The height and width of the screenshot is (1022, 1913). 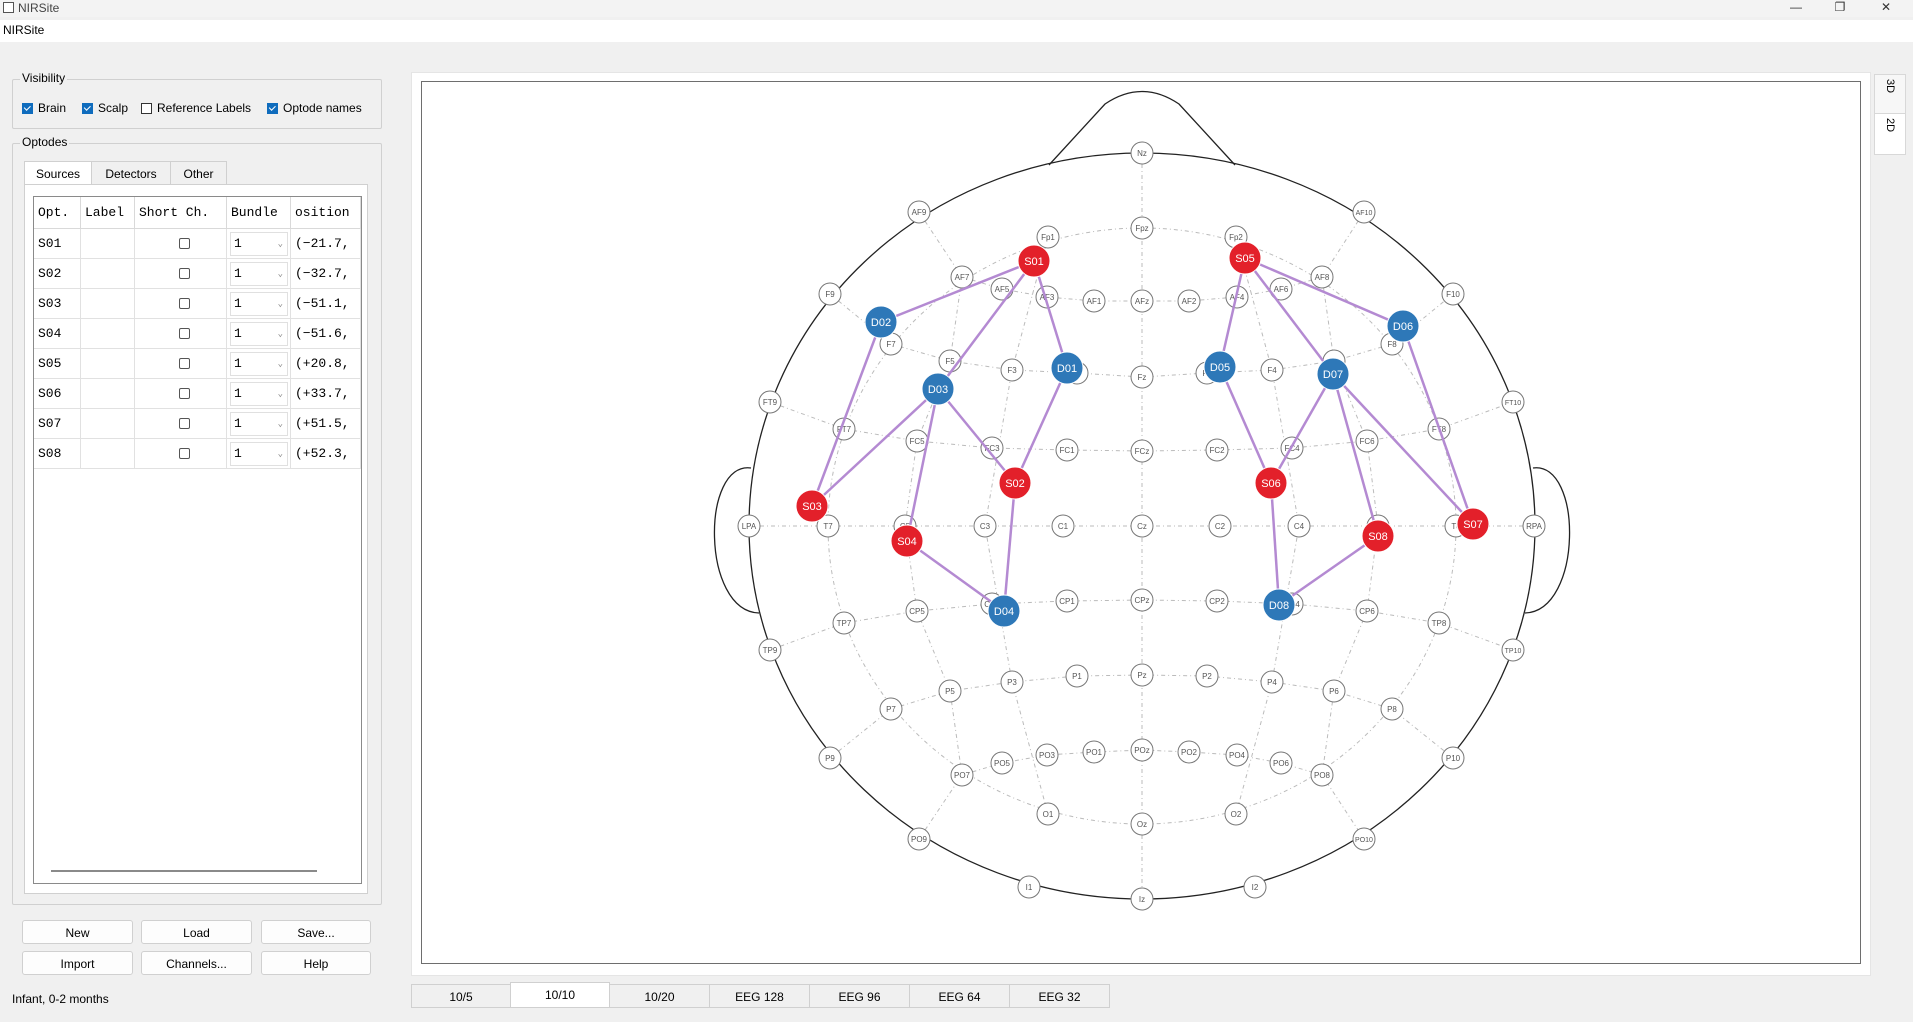 What do you see at coordinates (326, 364) in the screenshot?
I see `cell-position: (+20.8,` at bounding box center [326, 364].